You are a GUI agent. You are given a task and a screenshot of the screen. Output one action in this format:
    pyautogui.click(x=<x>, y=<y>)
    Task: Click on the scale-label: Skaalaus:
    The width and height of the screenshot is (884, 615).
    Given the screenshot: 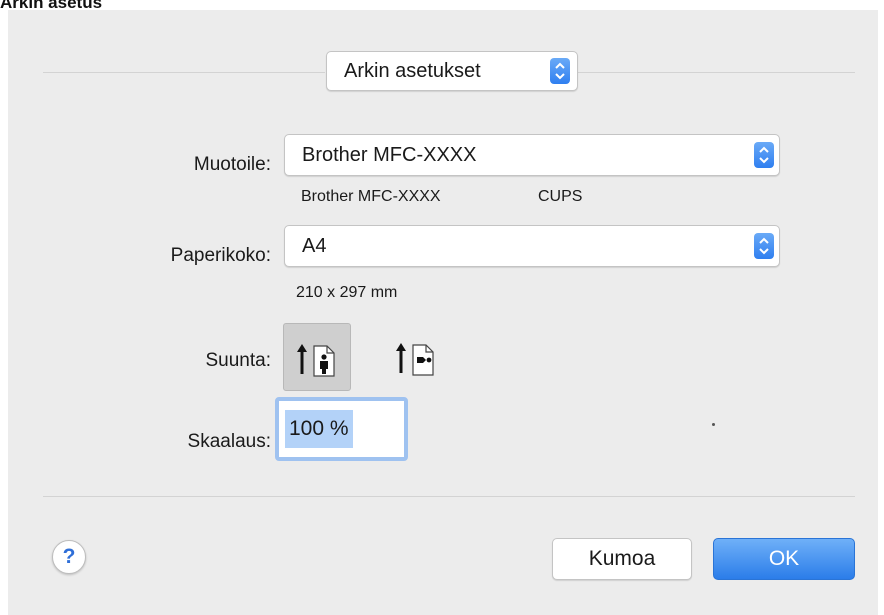 What is the action you would take?
    pyautogui.click(x=229, y=441)
    